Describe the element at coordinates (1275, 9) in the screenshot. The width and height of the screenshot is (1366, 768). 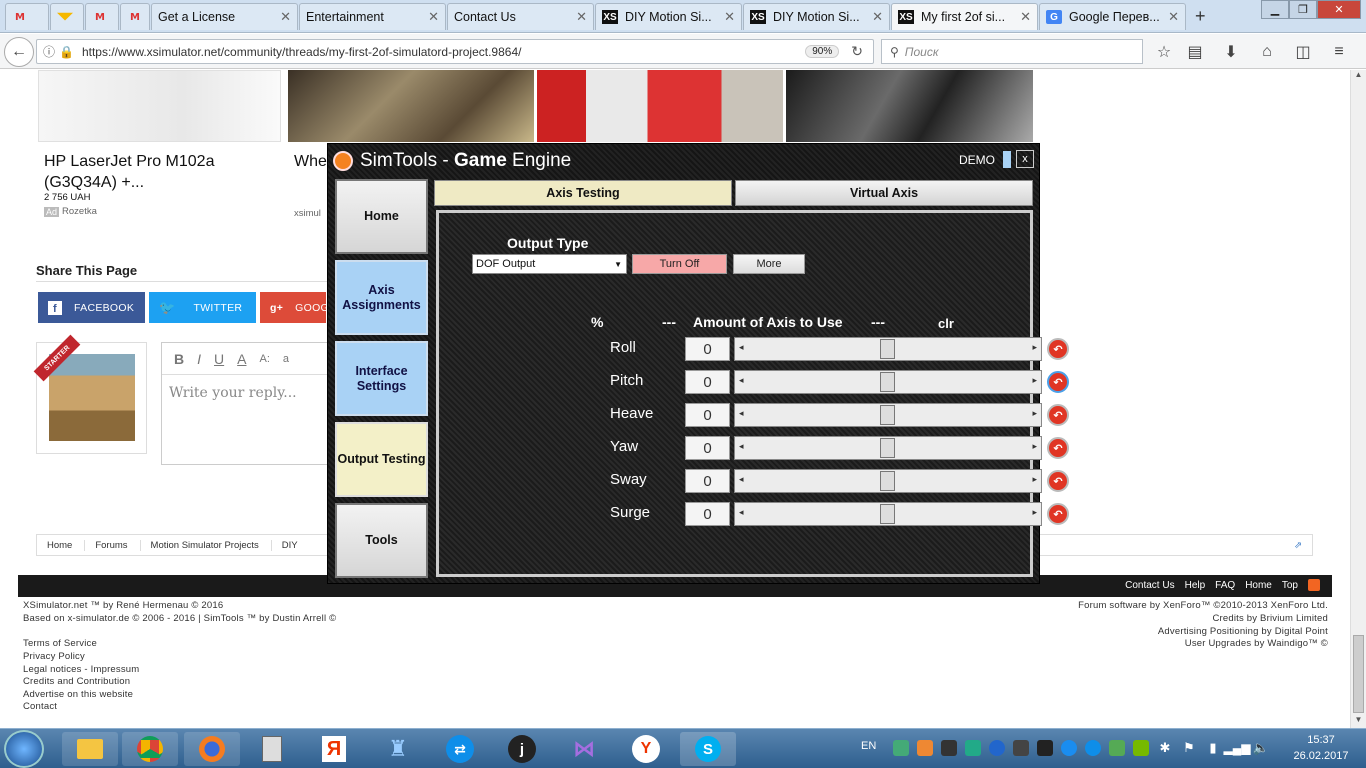
I see `minimize-button: ▁` at that location.